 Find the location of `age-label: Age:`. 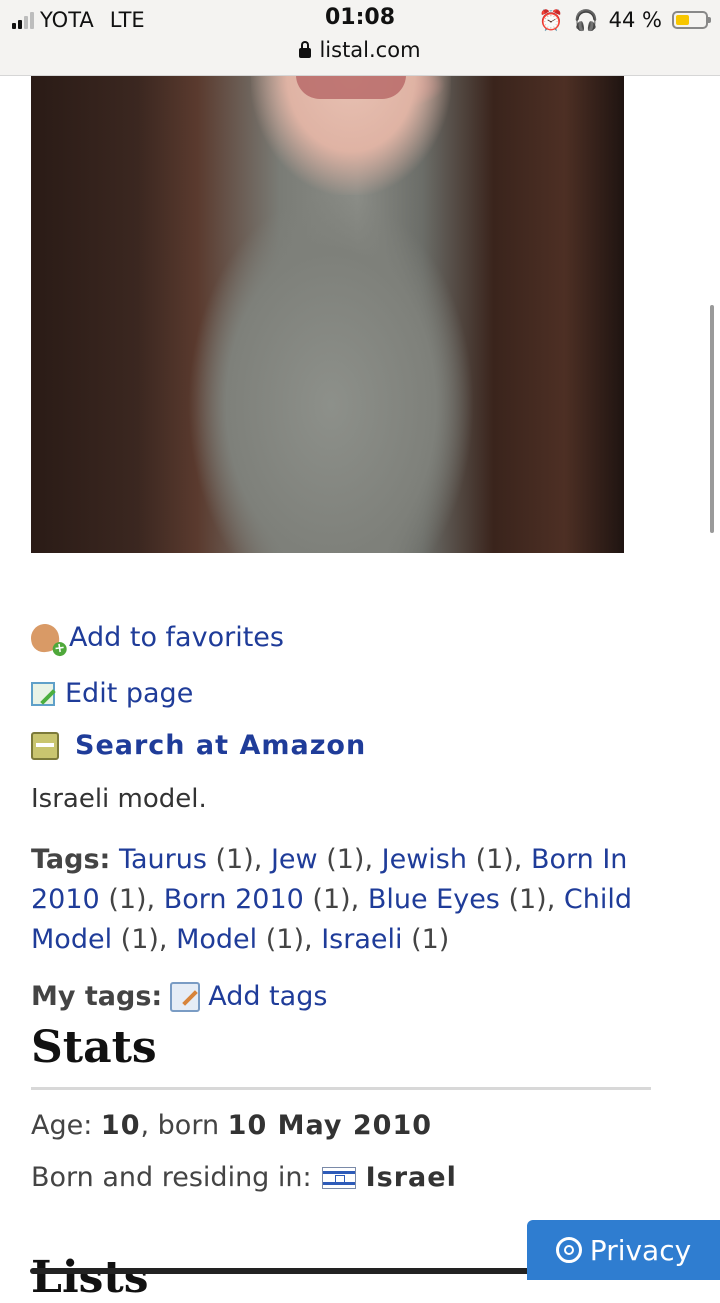

age-label: Age: is located at coordinates (62, 1125).